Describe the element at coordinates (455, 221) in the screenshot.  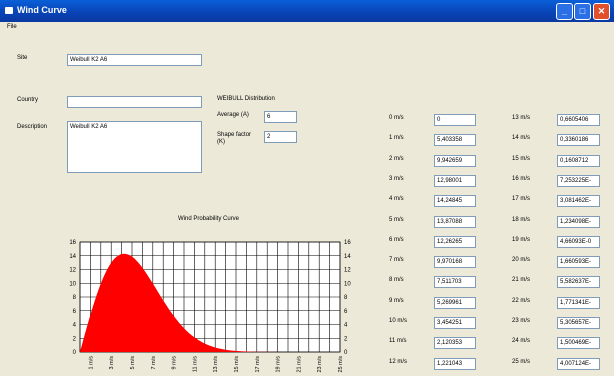
I see `speed-value-input: 13,87088` at that location.